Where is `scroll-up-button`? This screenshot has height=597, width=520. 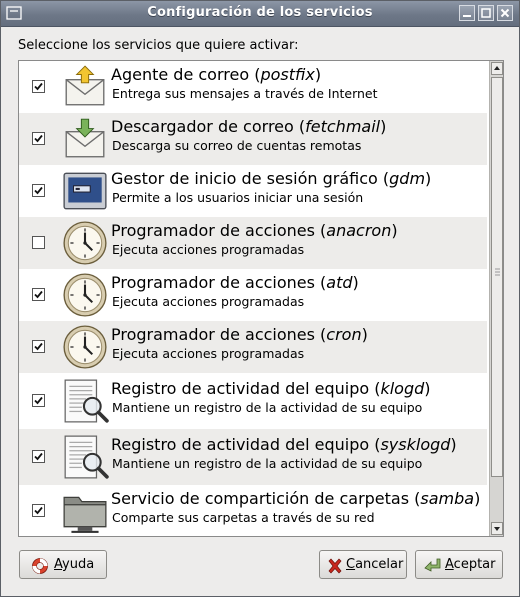
scroll-up-button is located at coordinates (497, 68).